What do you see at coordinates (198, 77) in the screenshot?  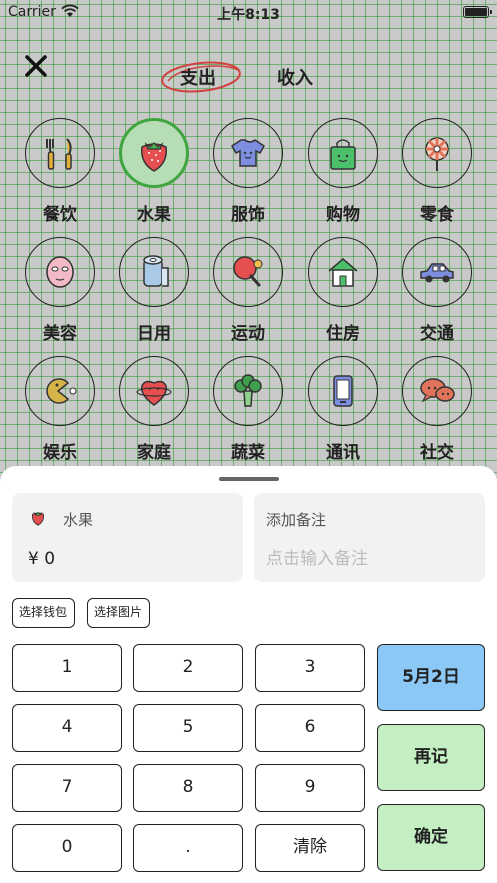 I see `tab-expense: 支出` at bounding box center [198, 77].